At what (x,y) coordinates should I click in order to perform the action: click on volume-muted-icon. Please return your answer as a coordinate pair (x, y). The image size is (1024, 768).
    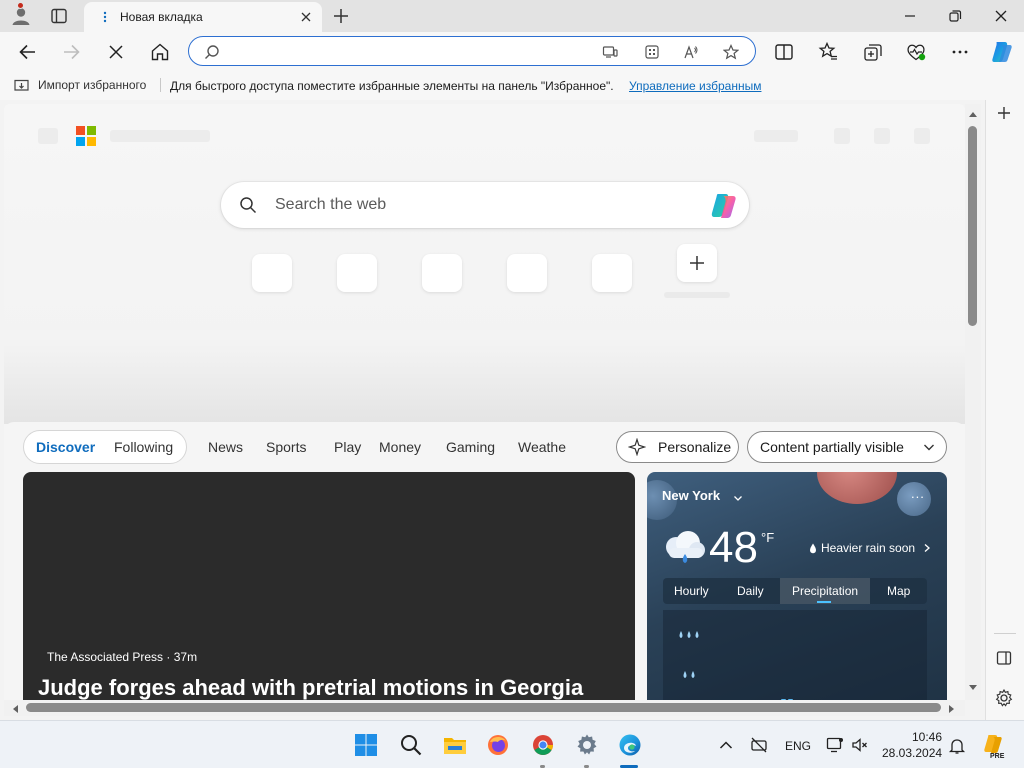
    Looking at the image, I should click on (860, 745).